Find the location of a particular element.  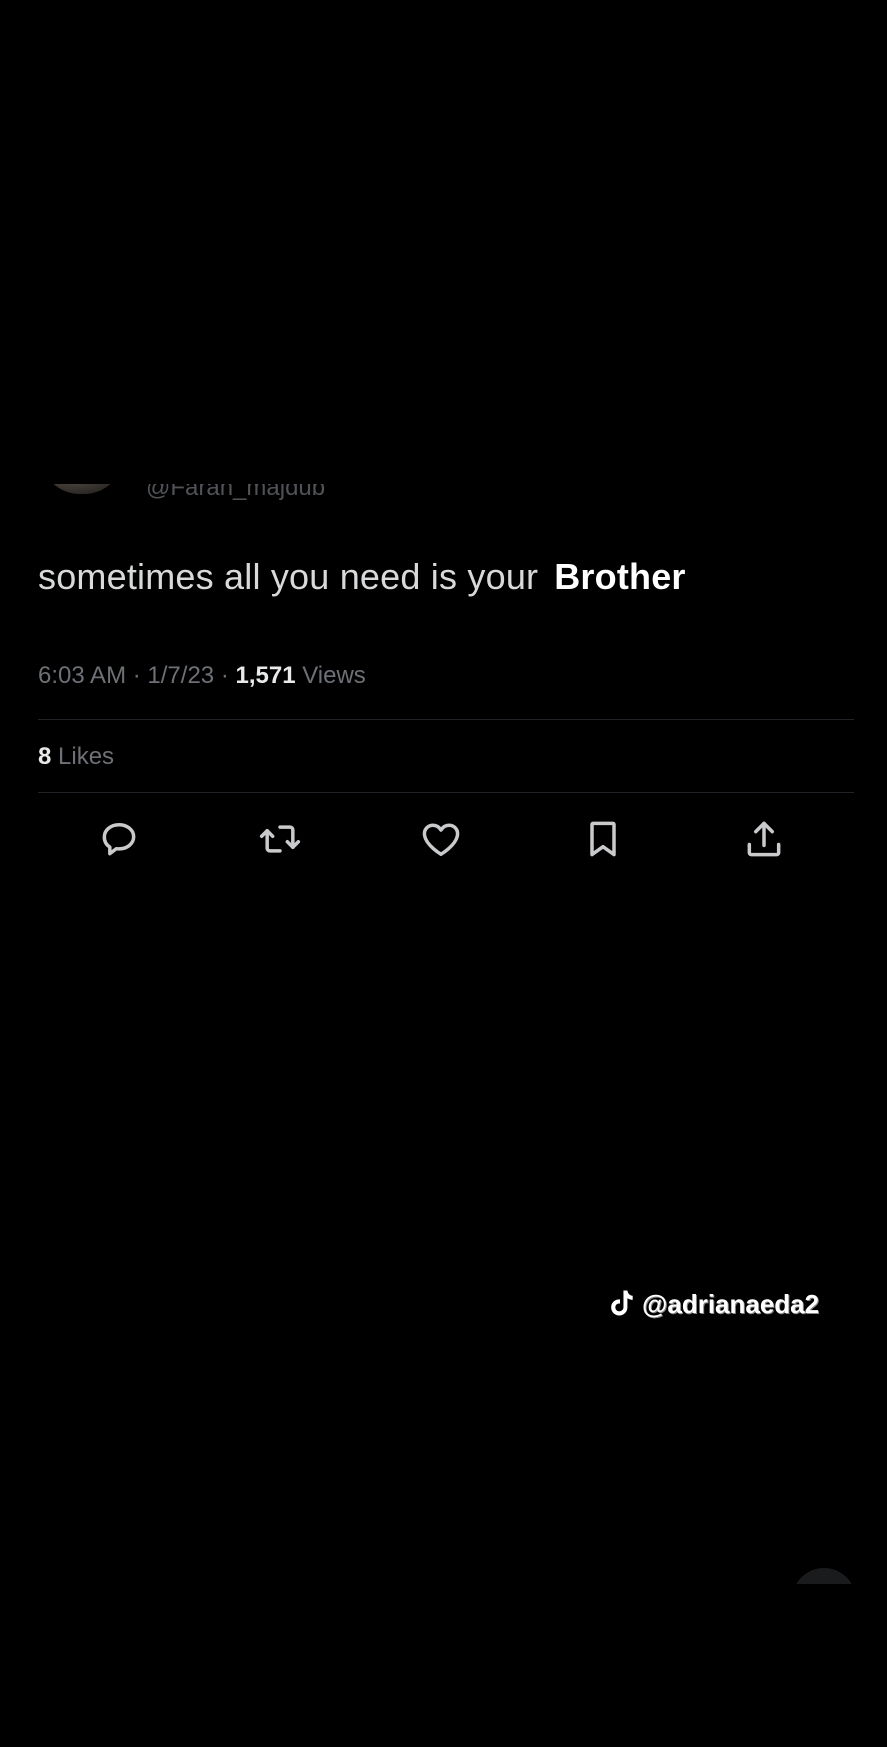

tweet-text: sometimes all you need is your Brother is located at coordinates (362, 577).